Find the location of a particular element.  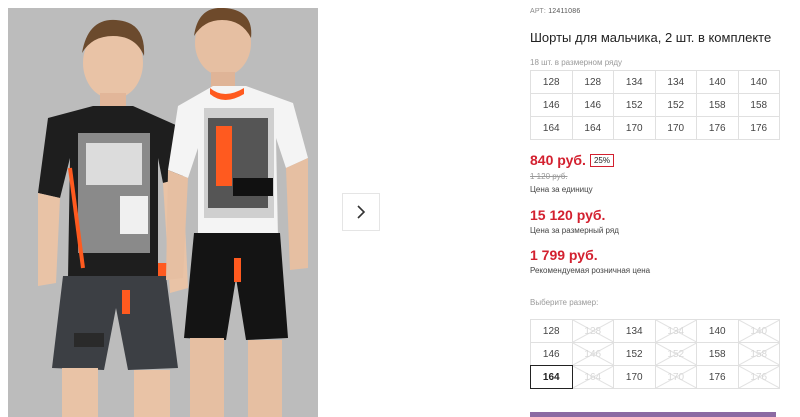

size-option-unavailable: 146 is located at coordinates (592, 354).